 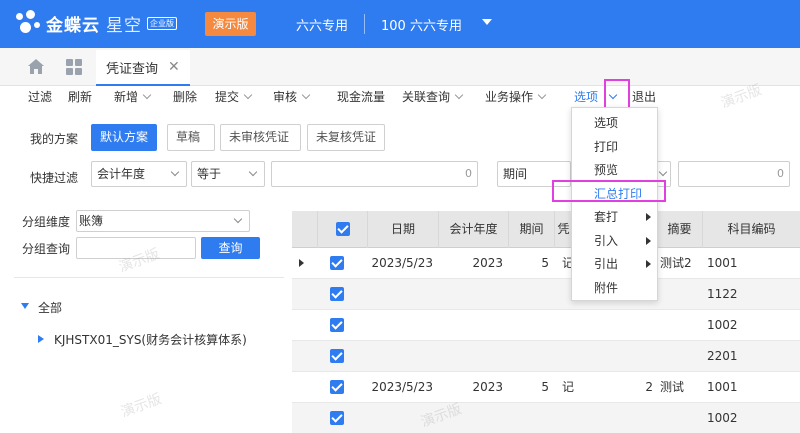 What do you see at coordinates (73, 25) in the screenshot?
I see `brand-name: 金蝶云` at bounding box center [73, 25].